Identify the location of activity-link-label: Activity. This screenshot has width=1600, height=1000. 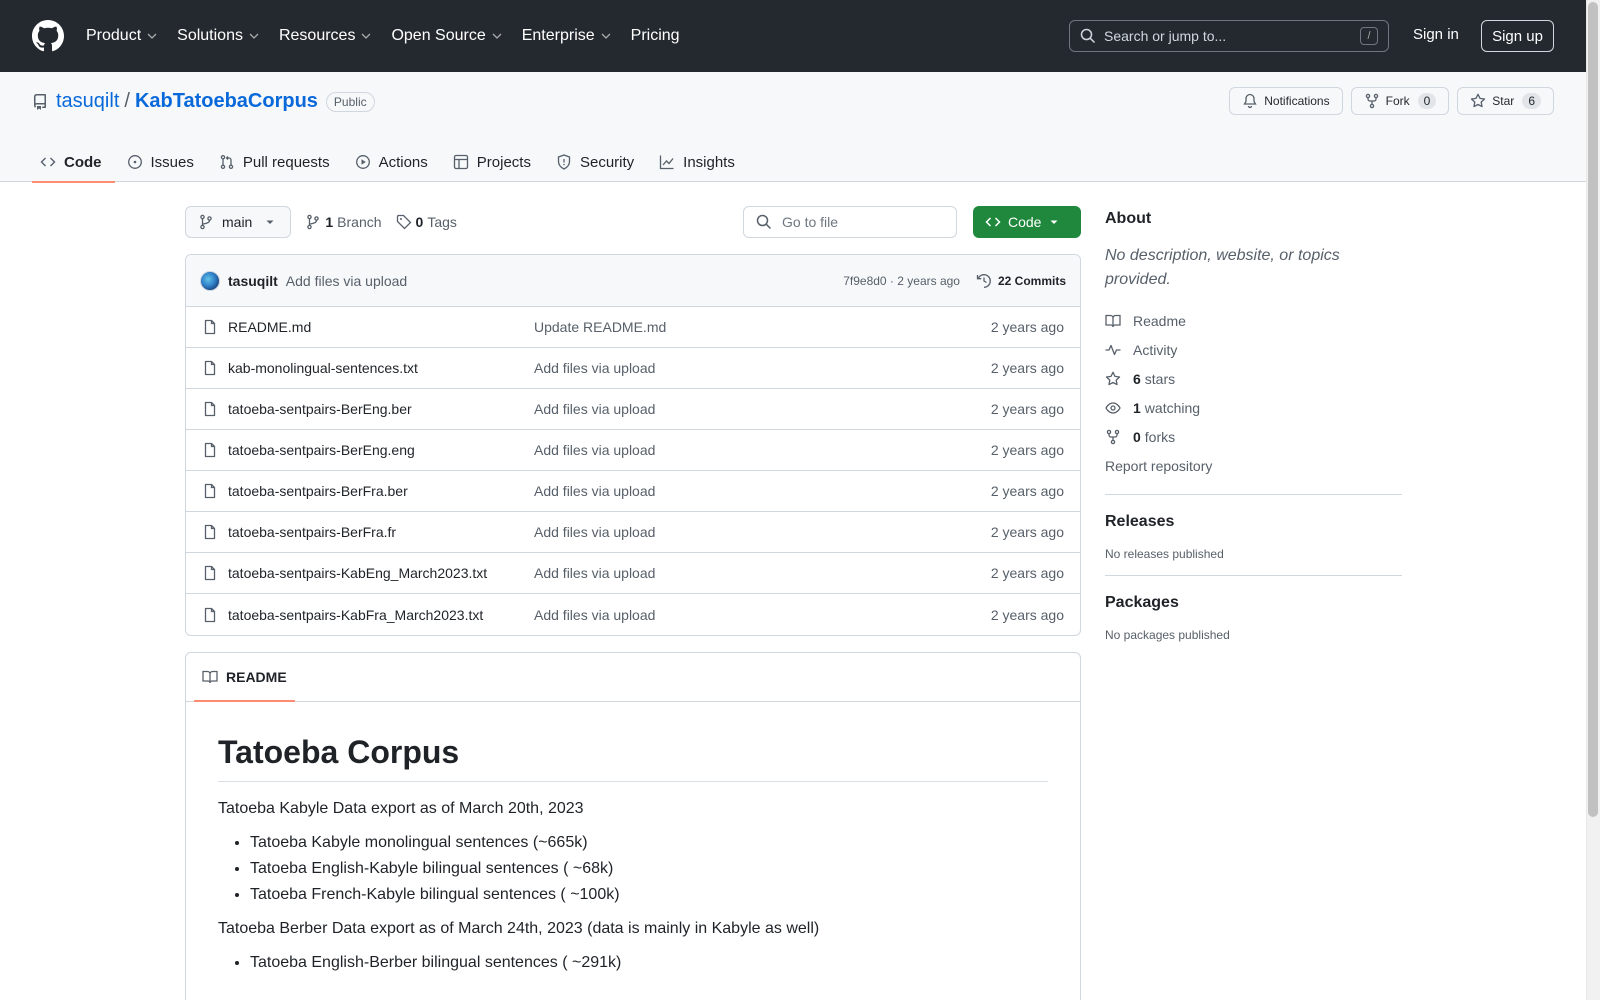
(1155, 349).